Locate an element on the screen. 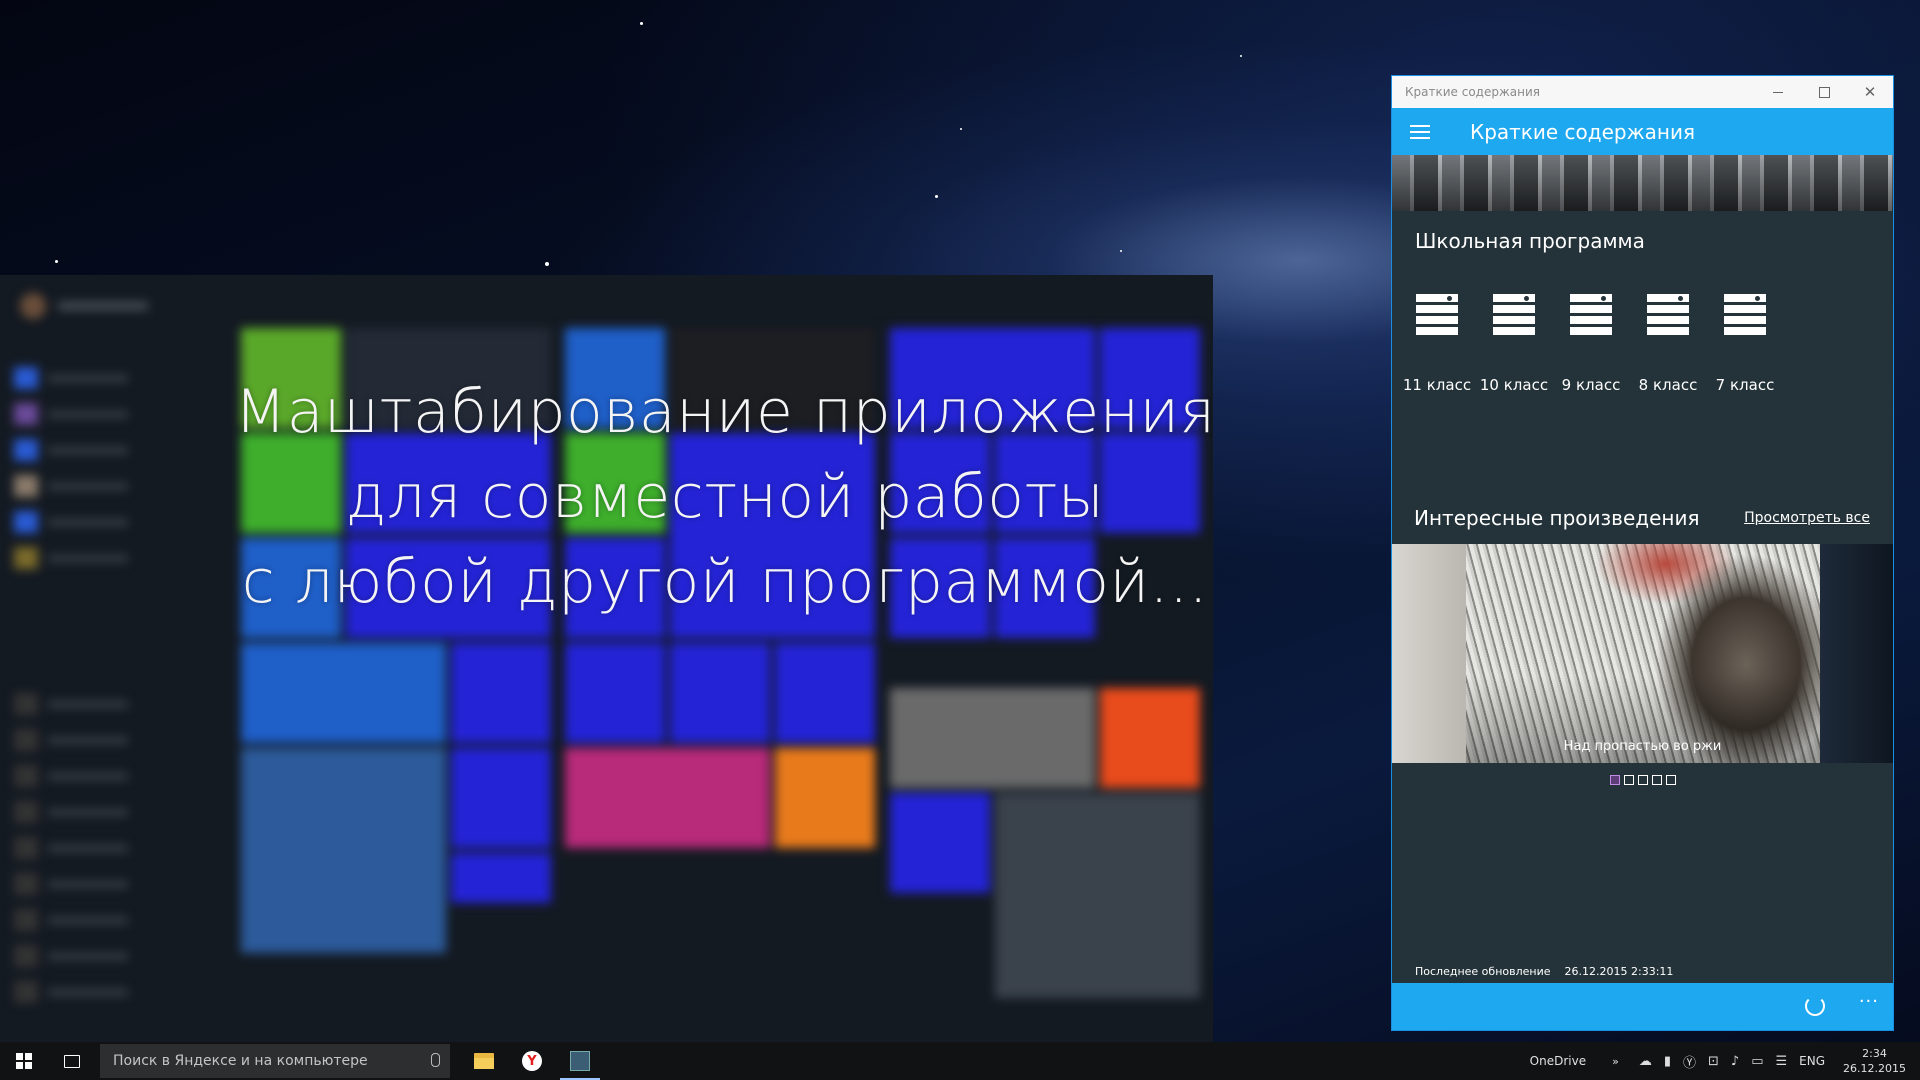 The height and width of the screenshot is (1080, 1920). grade-tile-10: 10 класс is located at coordinates (1514, 344).